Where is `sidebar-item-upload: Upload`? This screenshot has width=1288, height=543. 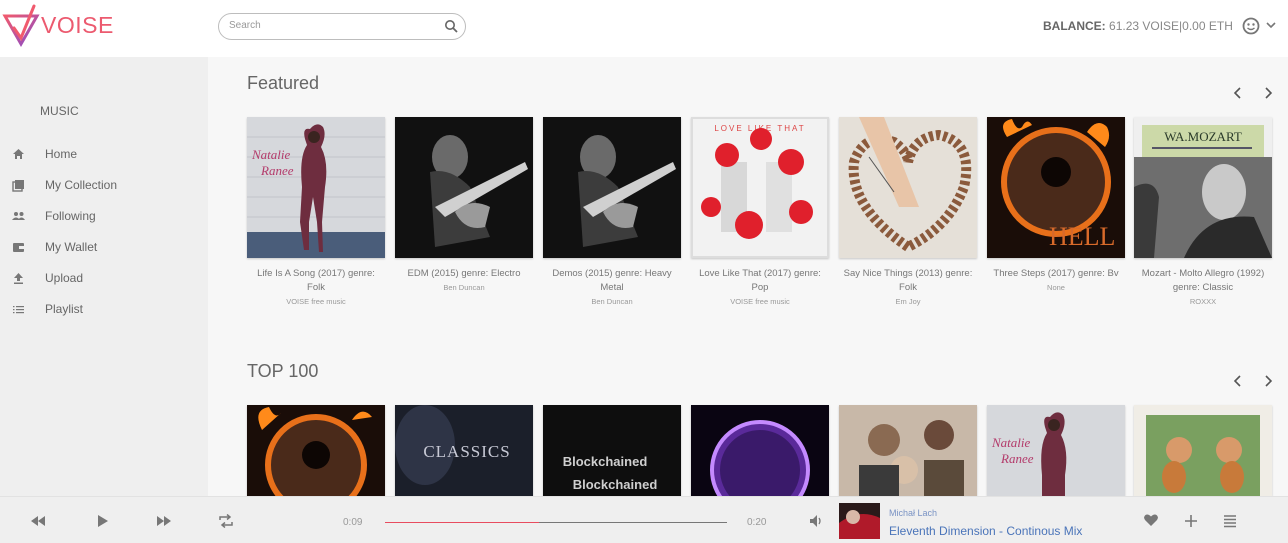 sidebar-item-upload: Upload is located at coordinates (104, 279).